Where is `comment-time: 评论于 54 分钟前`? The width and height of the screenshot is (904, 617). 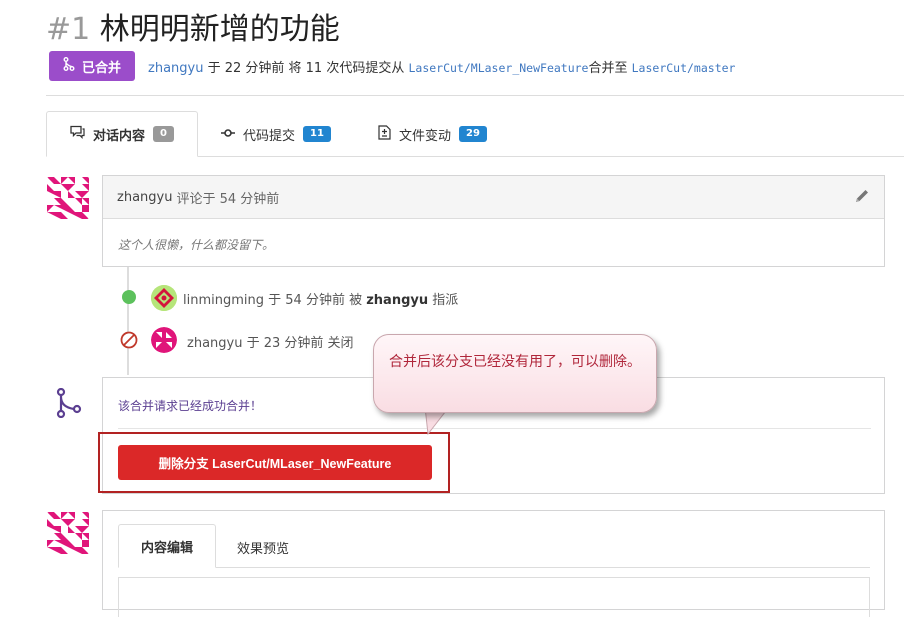
comment-time: 评论于 54 分钟前 is located at coordinates (228, 199).